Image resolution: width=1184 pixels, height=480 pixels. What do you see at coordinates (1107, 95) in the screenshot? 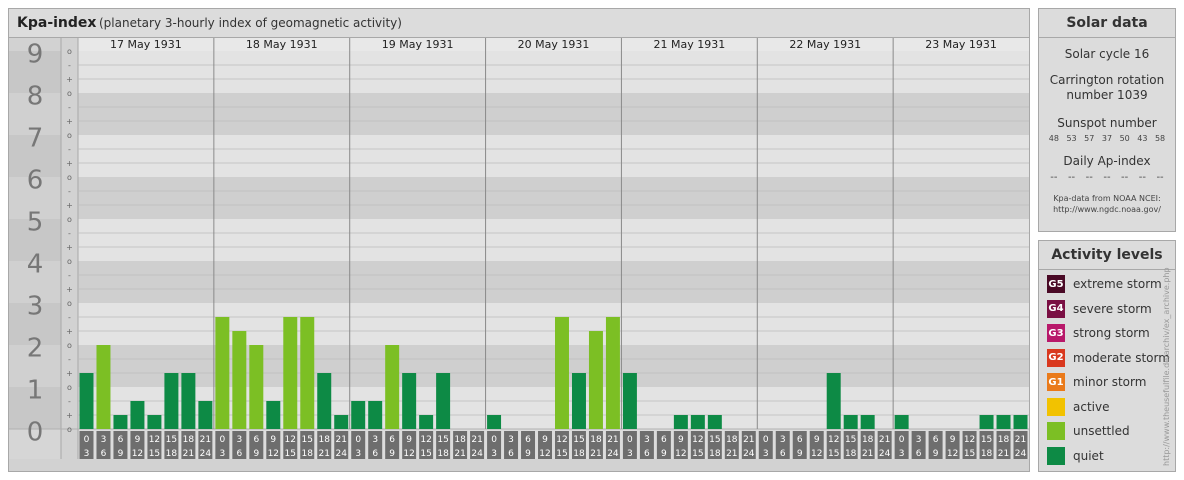
I see `carrington-rotation-number: number 1039` at bounding box center [1107, 95].